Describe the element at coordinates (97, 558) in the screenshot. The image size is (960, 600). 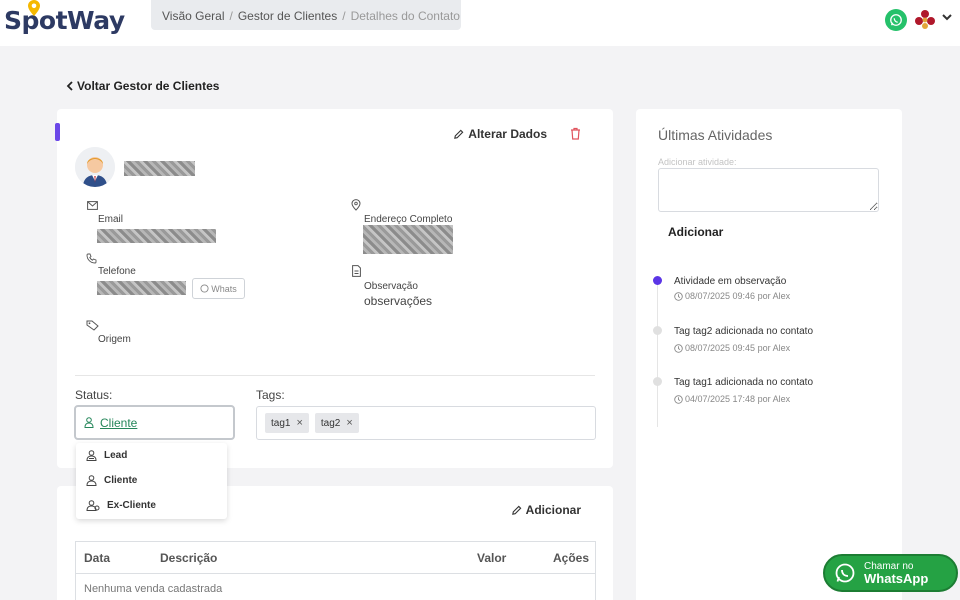
I see `column-header-data: Data` at that location.